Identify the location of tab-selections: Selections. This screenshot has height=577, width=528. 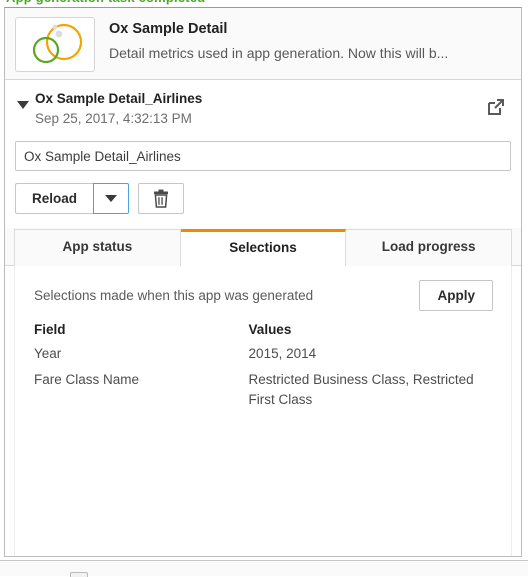
(263, 247).